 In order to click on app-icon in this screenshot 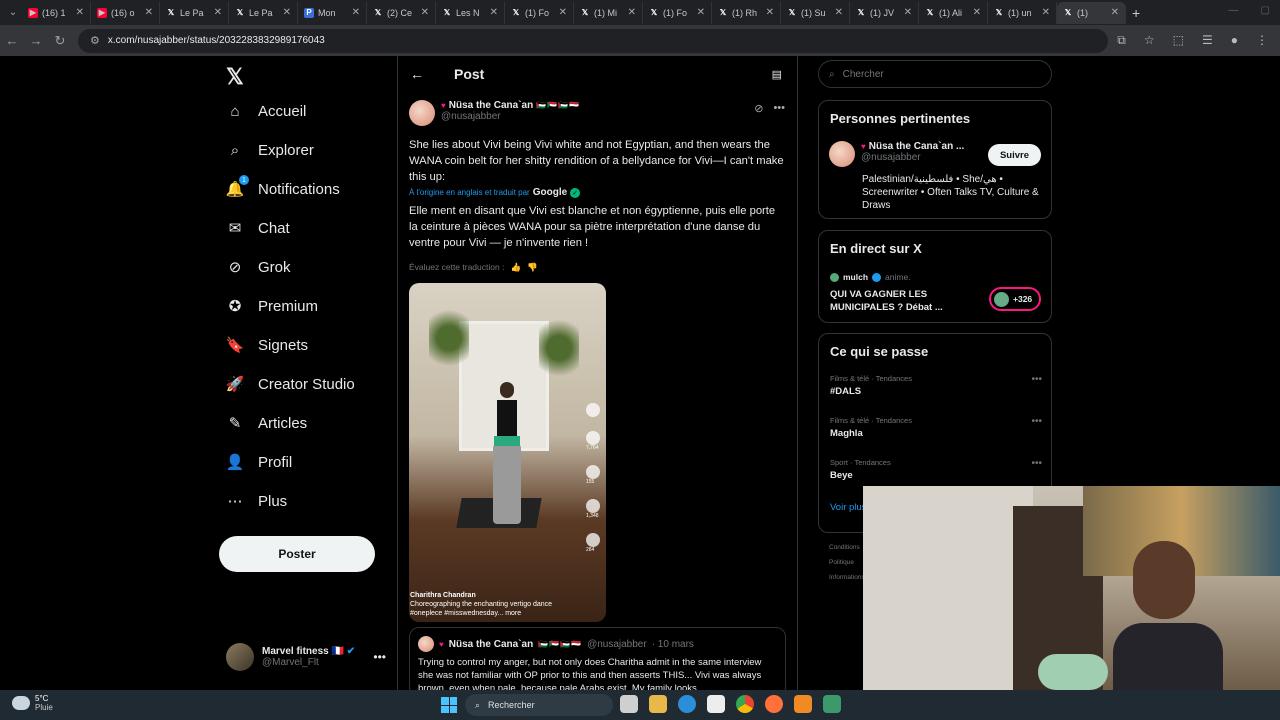, I will do `click(832, 704)`.